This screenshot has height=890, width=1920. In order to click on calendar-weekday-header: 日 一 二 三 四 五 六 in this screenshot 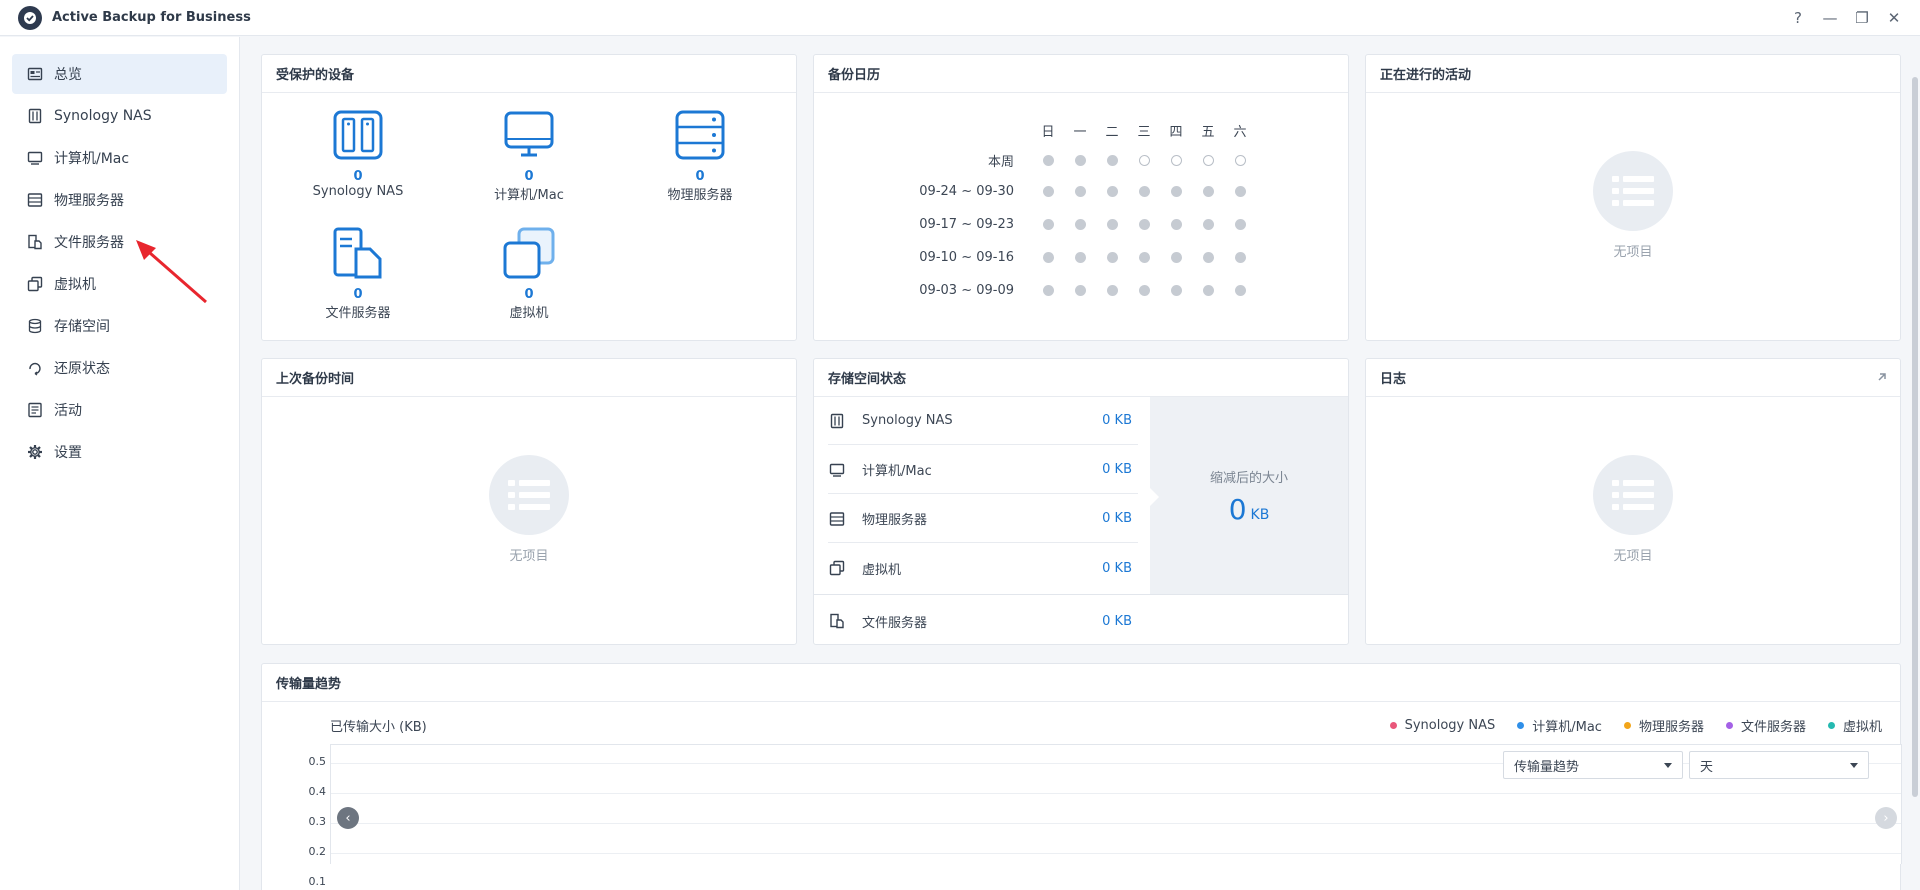, I will do `click(1144, 130)`.